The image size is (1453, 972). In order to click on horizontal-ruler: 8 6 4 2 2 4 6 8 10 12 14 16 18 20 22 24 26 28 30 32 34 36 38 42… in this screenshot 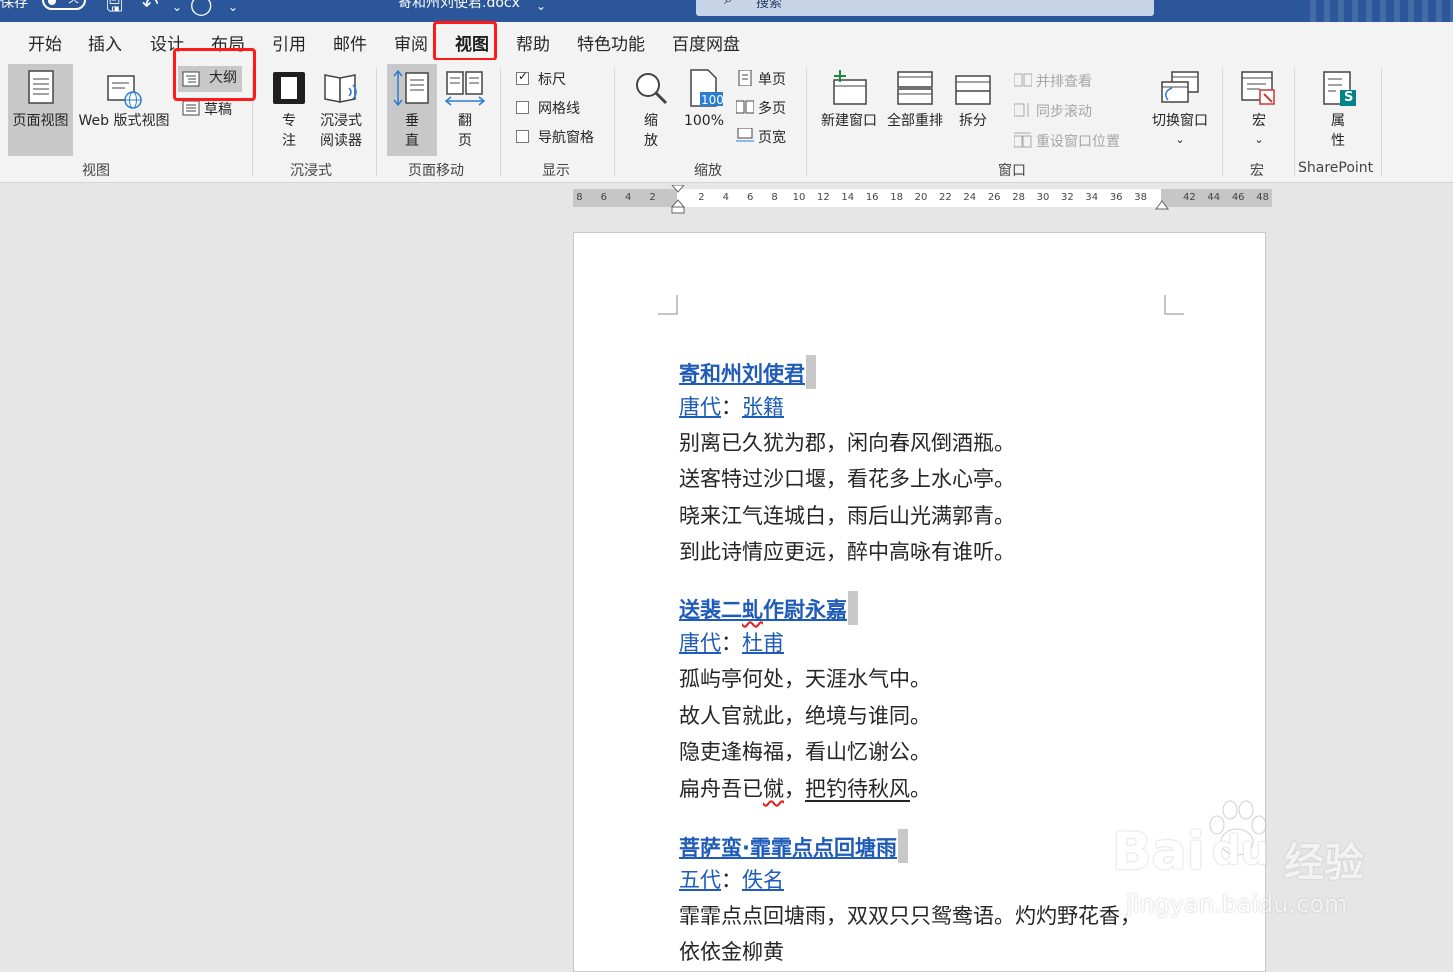, I will do `click(922, 199)`.